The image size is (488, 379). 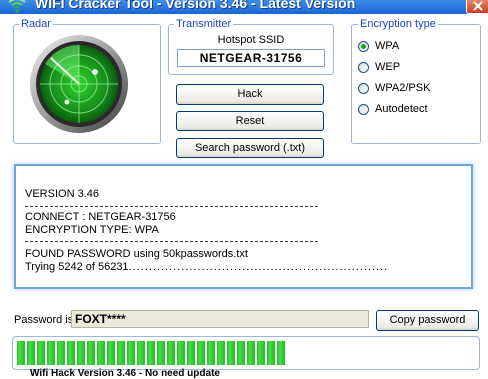 What do you see at coordinates (79, 84) in the screenshot?
I see `radar-icon` at bounding box center [79, 84].